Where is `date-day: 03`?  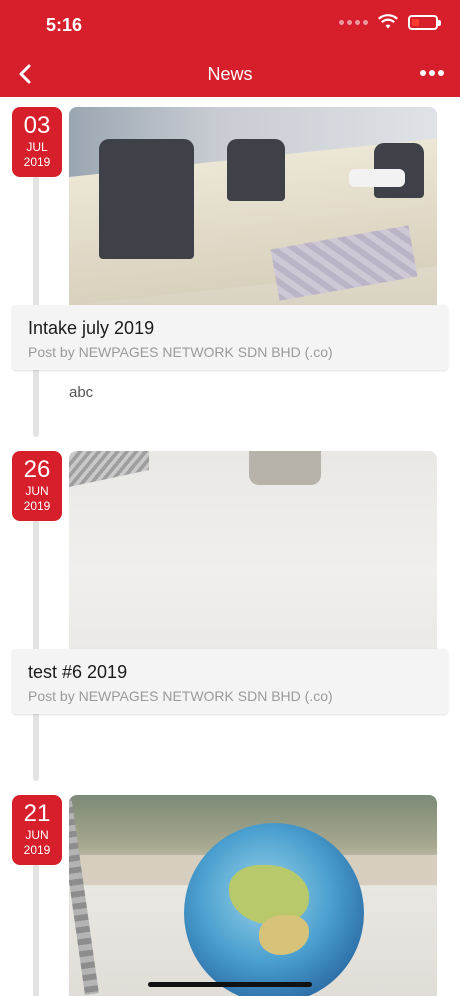 date-day: 03 is located at coordinates (37, 125).